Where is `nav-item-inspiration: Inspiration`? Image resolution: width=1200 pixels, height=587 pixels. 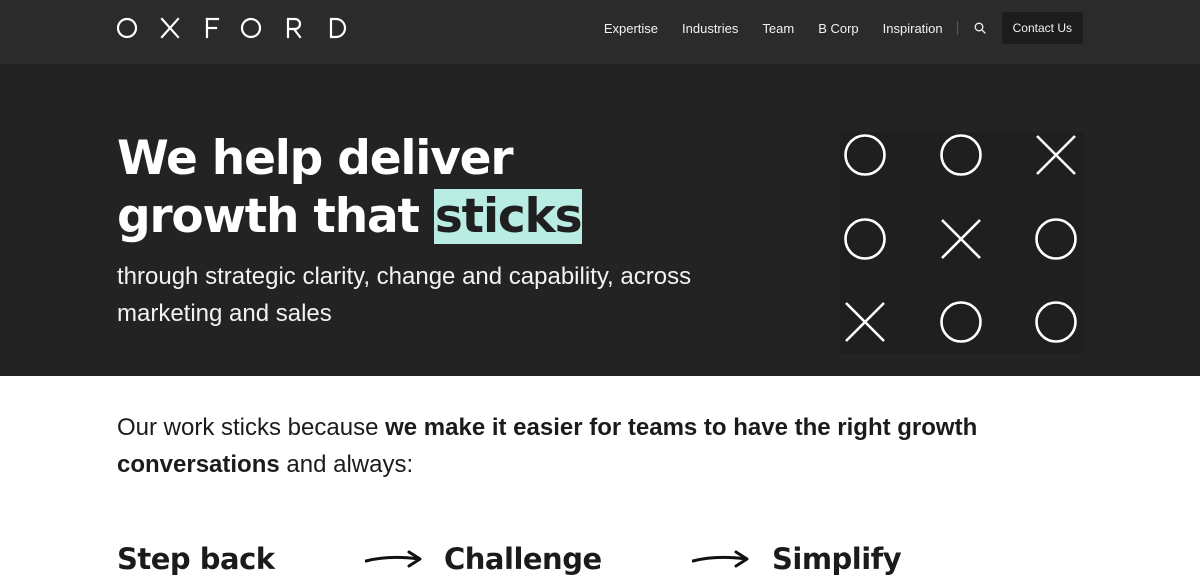
nav-item-inspiration: Inspiration is located at coordinates (913, 28).